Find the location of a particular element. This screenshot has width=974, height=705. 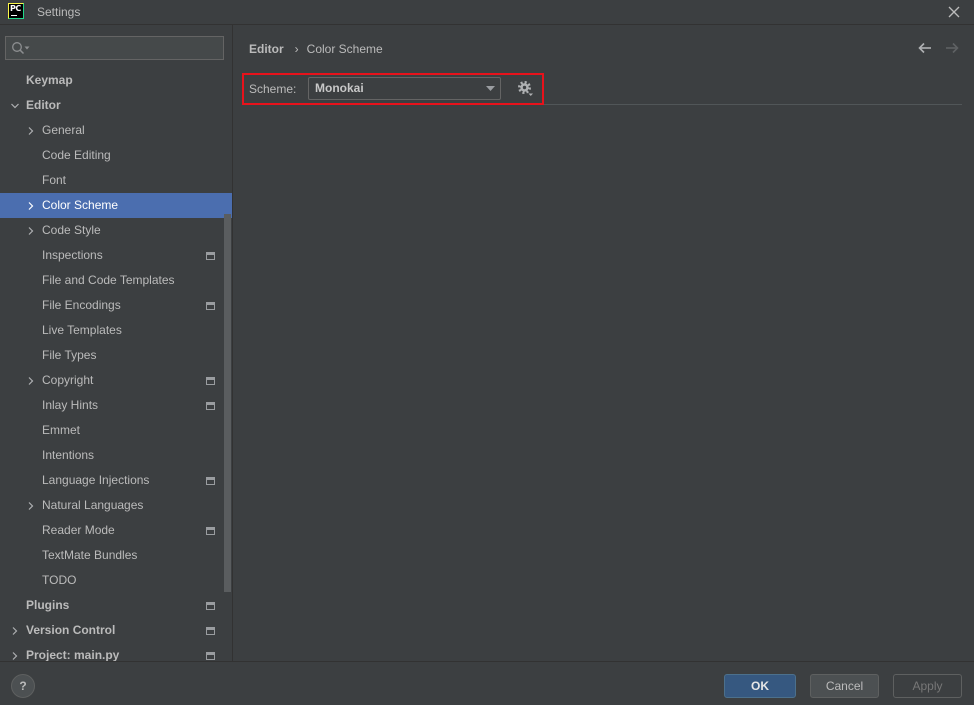

sidebar-item-label: File Encodings is located at coordinates (81, 305).